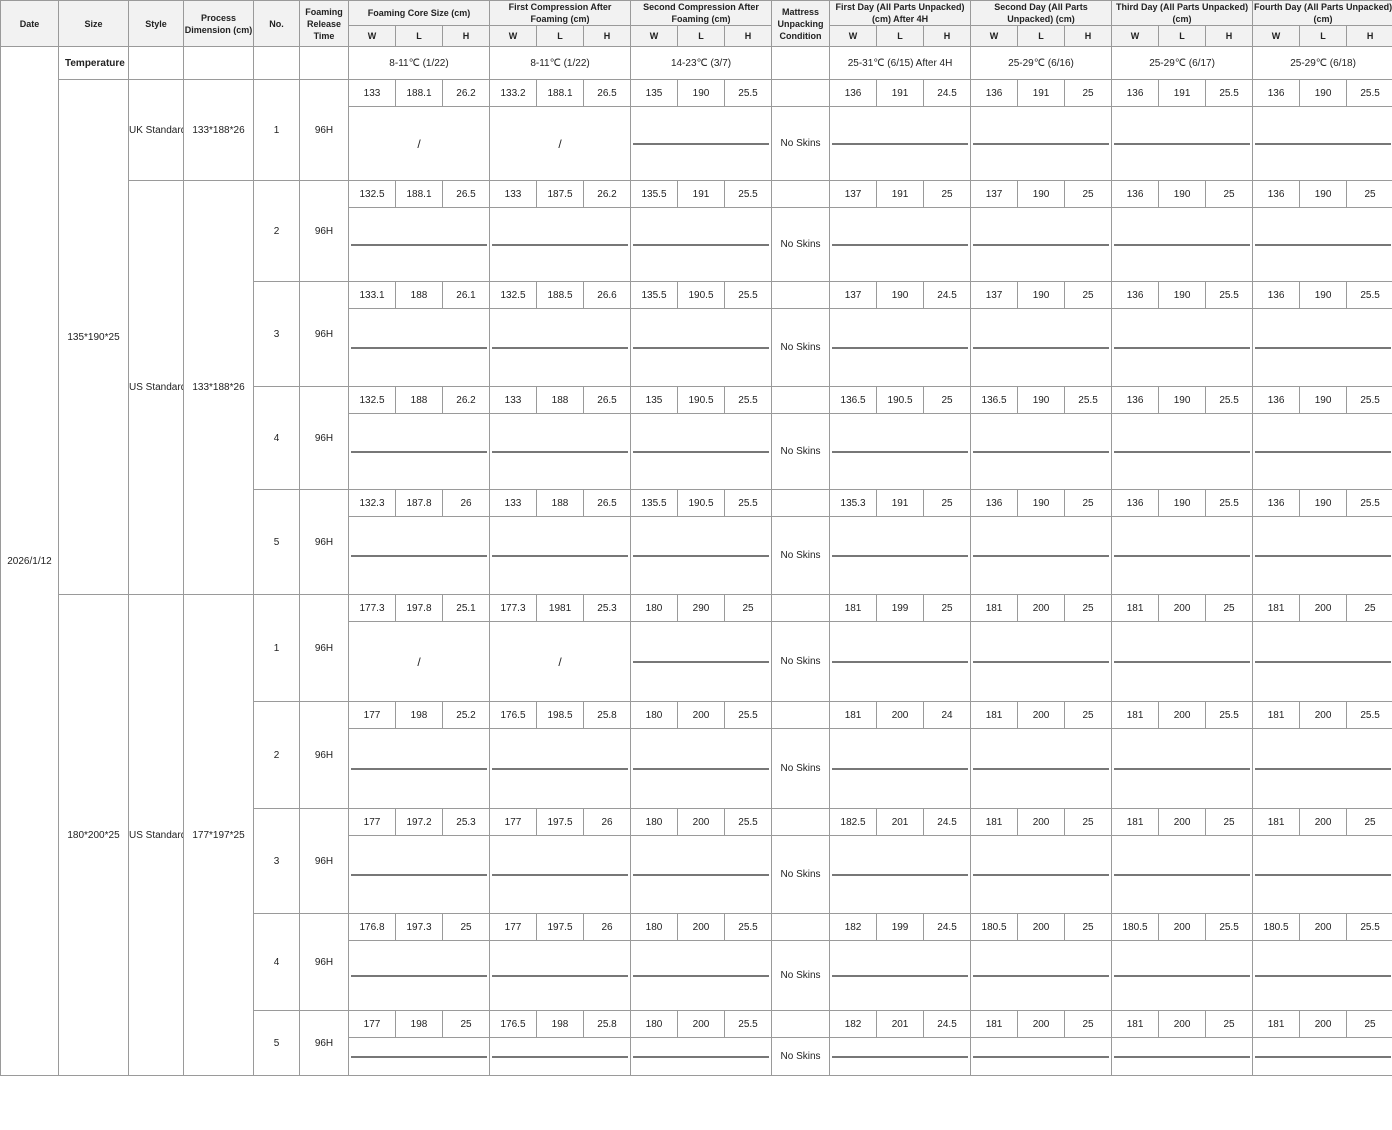 The image size is (1392, 1130). I want to click on measurement-value: 26.1, so click(466, 295).